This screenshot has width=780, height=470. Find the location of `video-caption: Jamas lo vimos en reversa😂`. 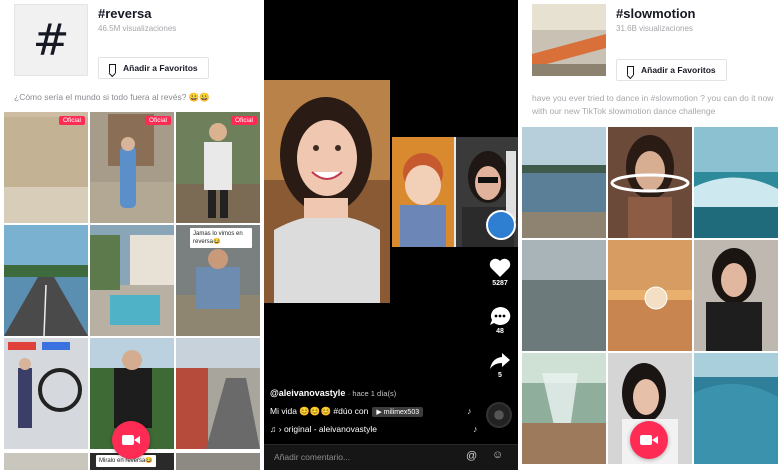

video-caption: Jamas lo vimos en reversa😂 is located at coordinates (221, 238).